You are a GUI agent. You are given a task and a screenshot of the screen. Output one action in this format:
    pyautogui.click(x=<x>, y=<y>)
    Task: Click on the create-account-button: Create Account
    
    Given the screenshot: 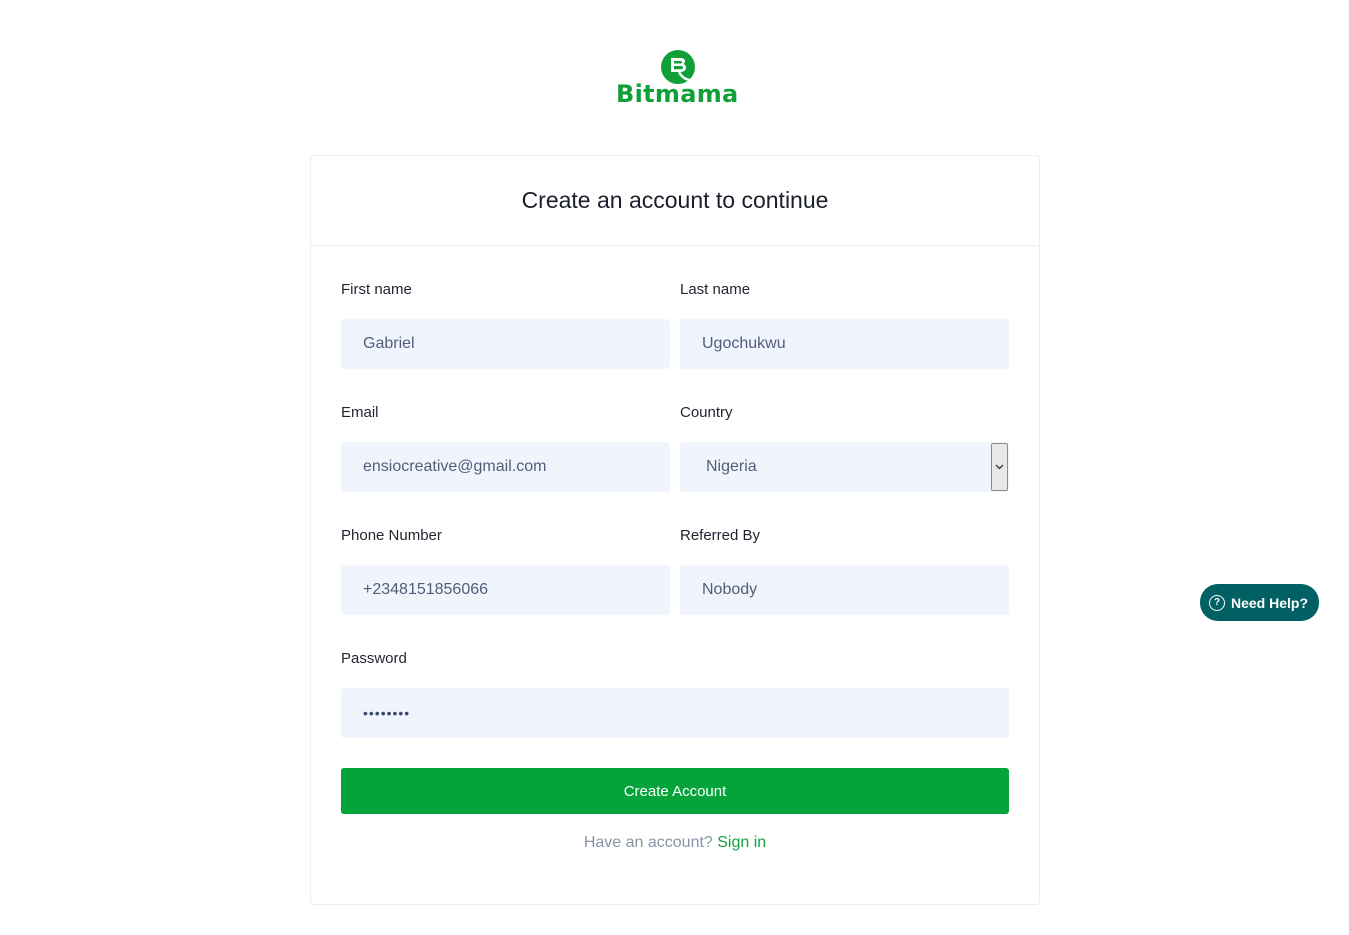 What is the action you would take?
    pyautogui.click(x=675, y=791)
    